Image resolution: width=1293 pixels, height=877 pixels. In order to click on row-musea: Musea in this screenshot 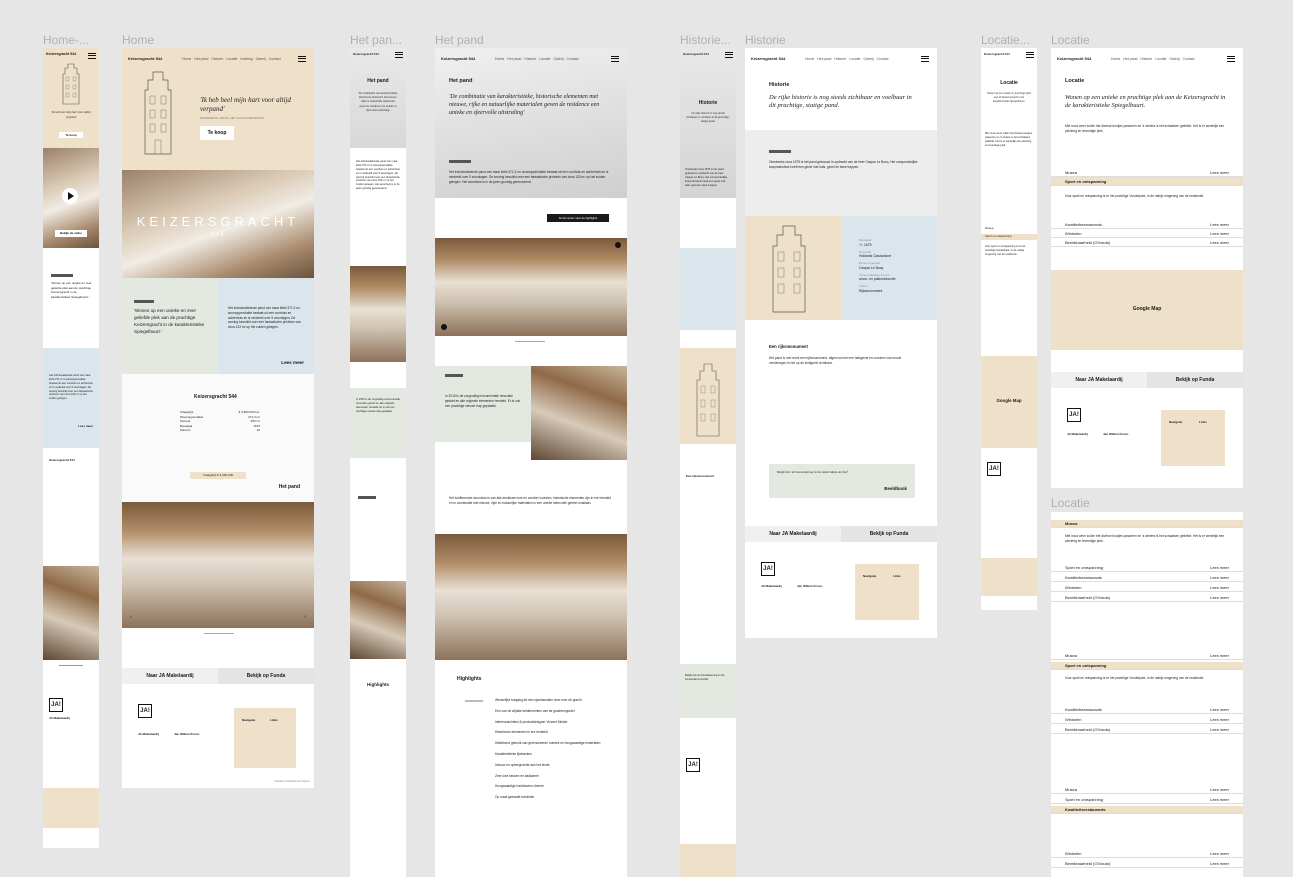, I will do `click(989, 228)`.